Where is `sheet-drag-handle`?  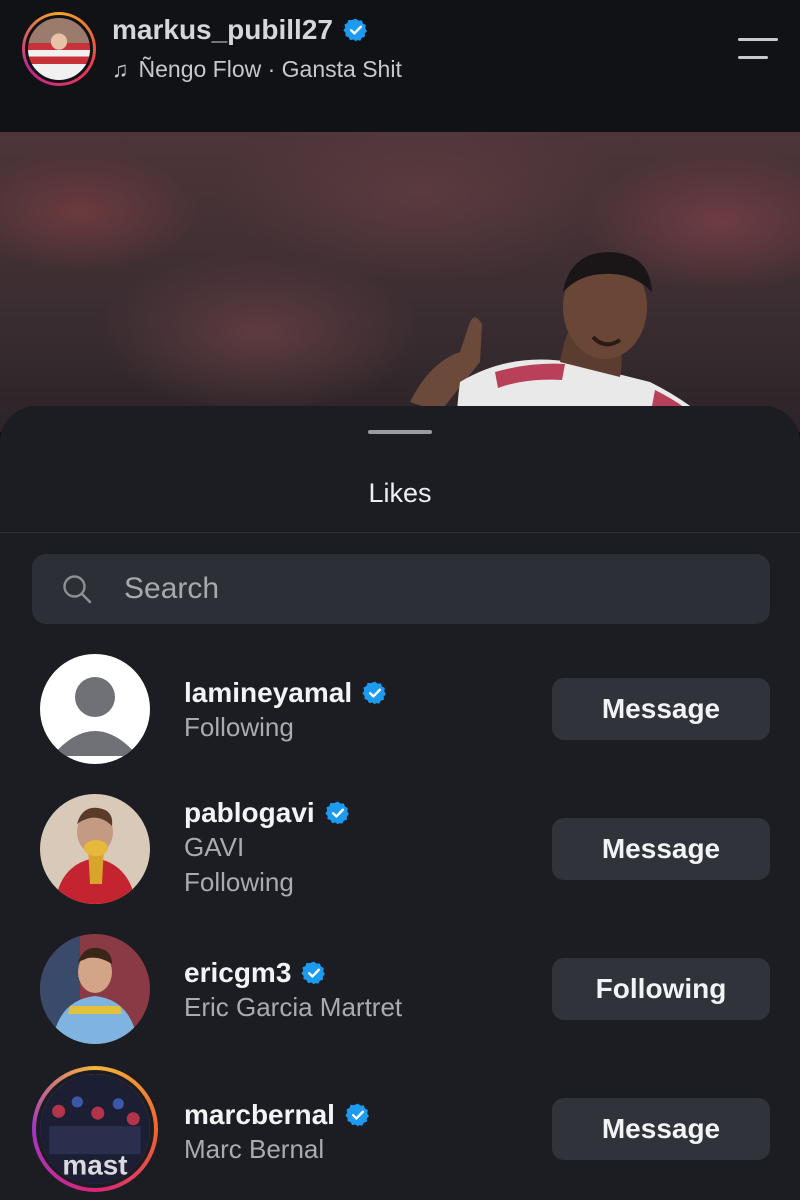 sheet-drag-handle is located at coordinates (400, 432).